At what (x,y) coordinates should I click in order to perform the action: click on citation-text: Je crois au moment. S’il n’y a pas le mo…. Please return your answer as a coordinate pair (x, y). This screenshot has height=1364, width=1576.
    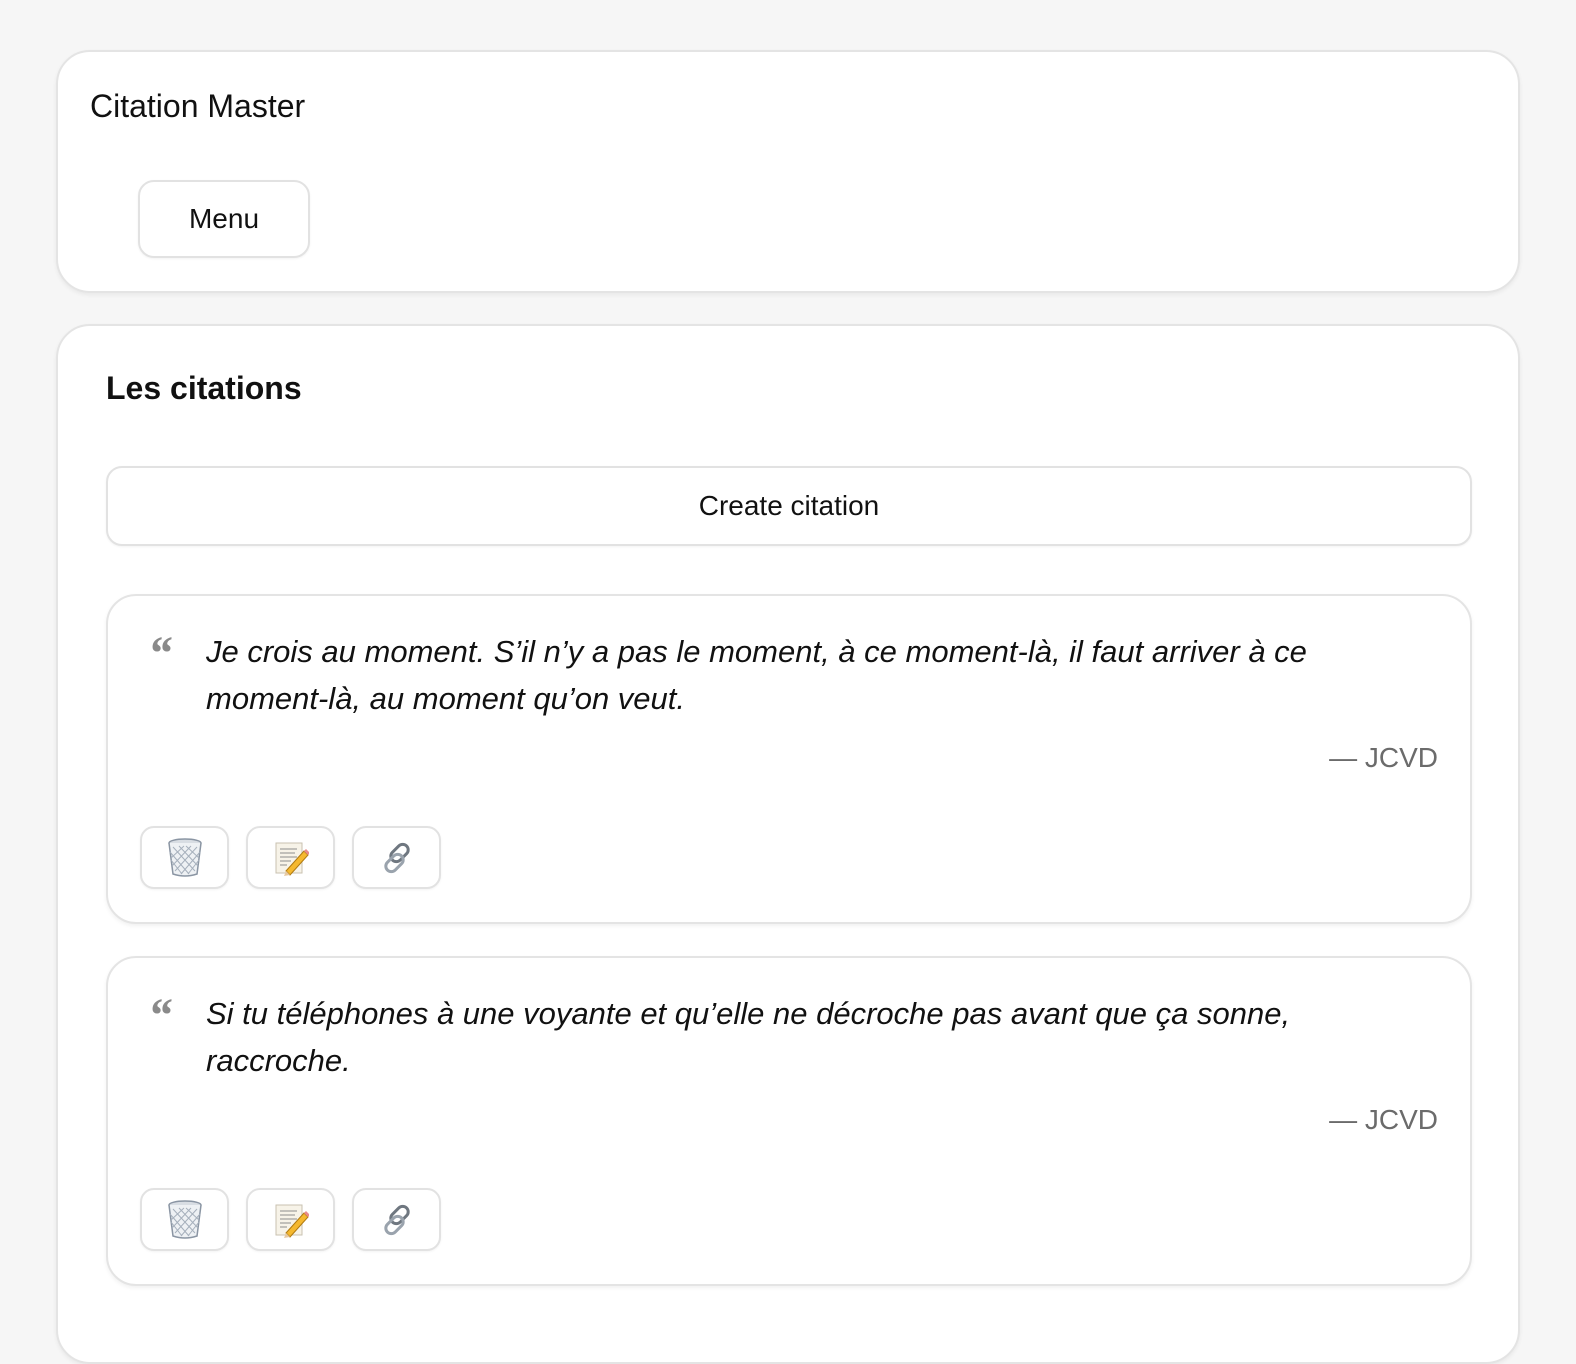
    Looking at the image, I should click on (756, 675).